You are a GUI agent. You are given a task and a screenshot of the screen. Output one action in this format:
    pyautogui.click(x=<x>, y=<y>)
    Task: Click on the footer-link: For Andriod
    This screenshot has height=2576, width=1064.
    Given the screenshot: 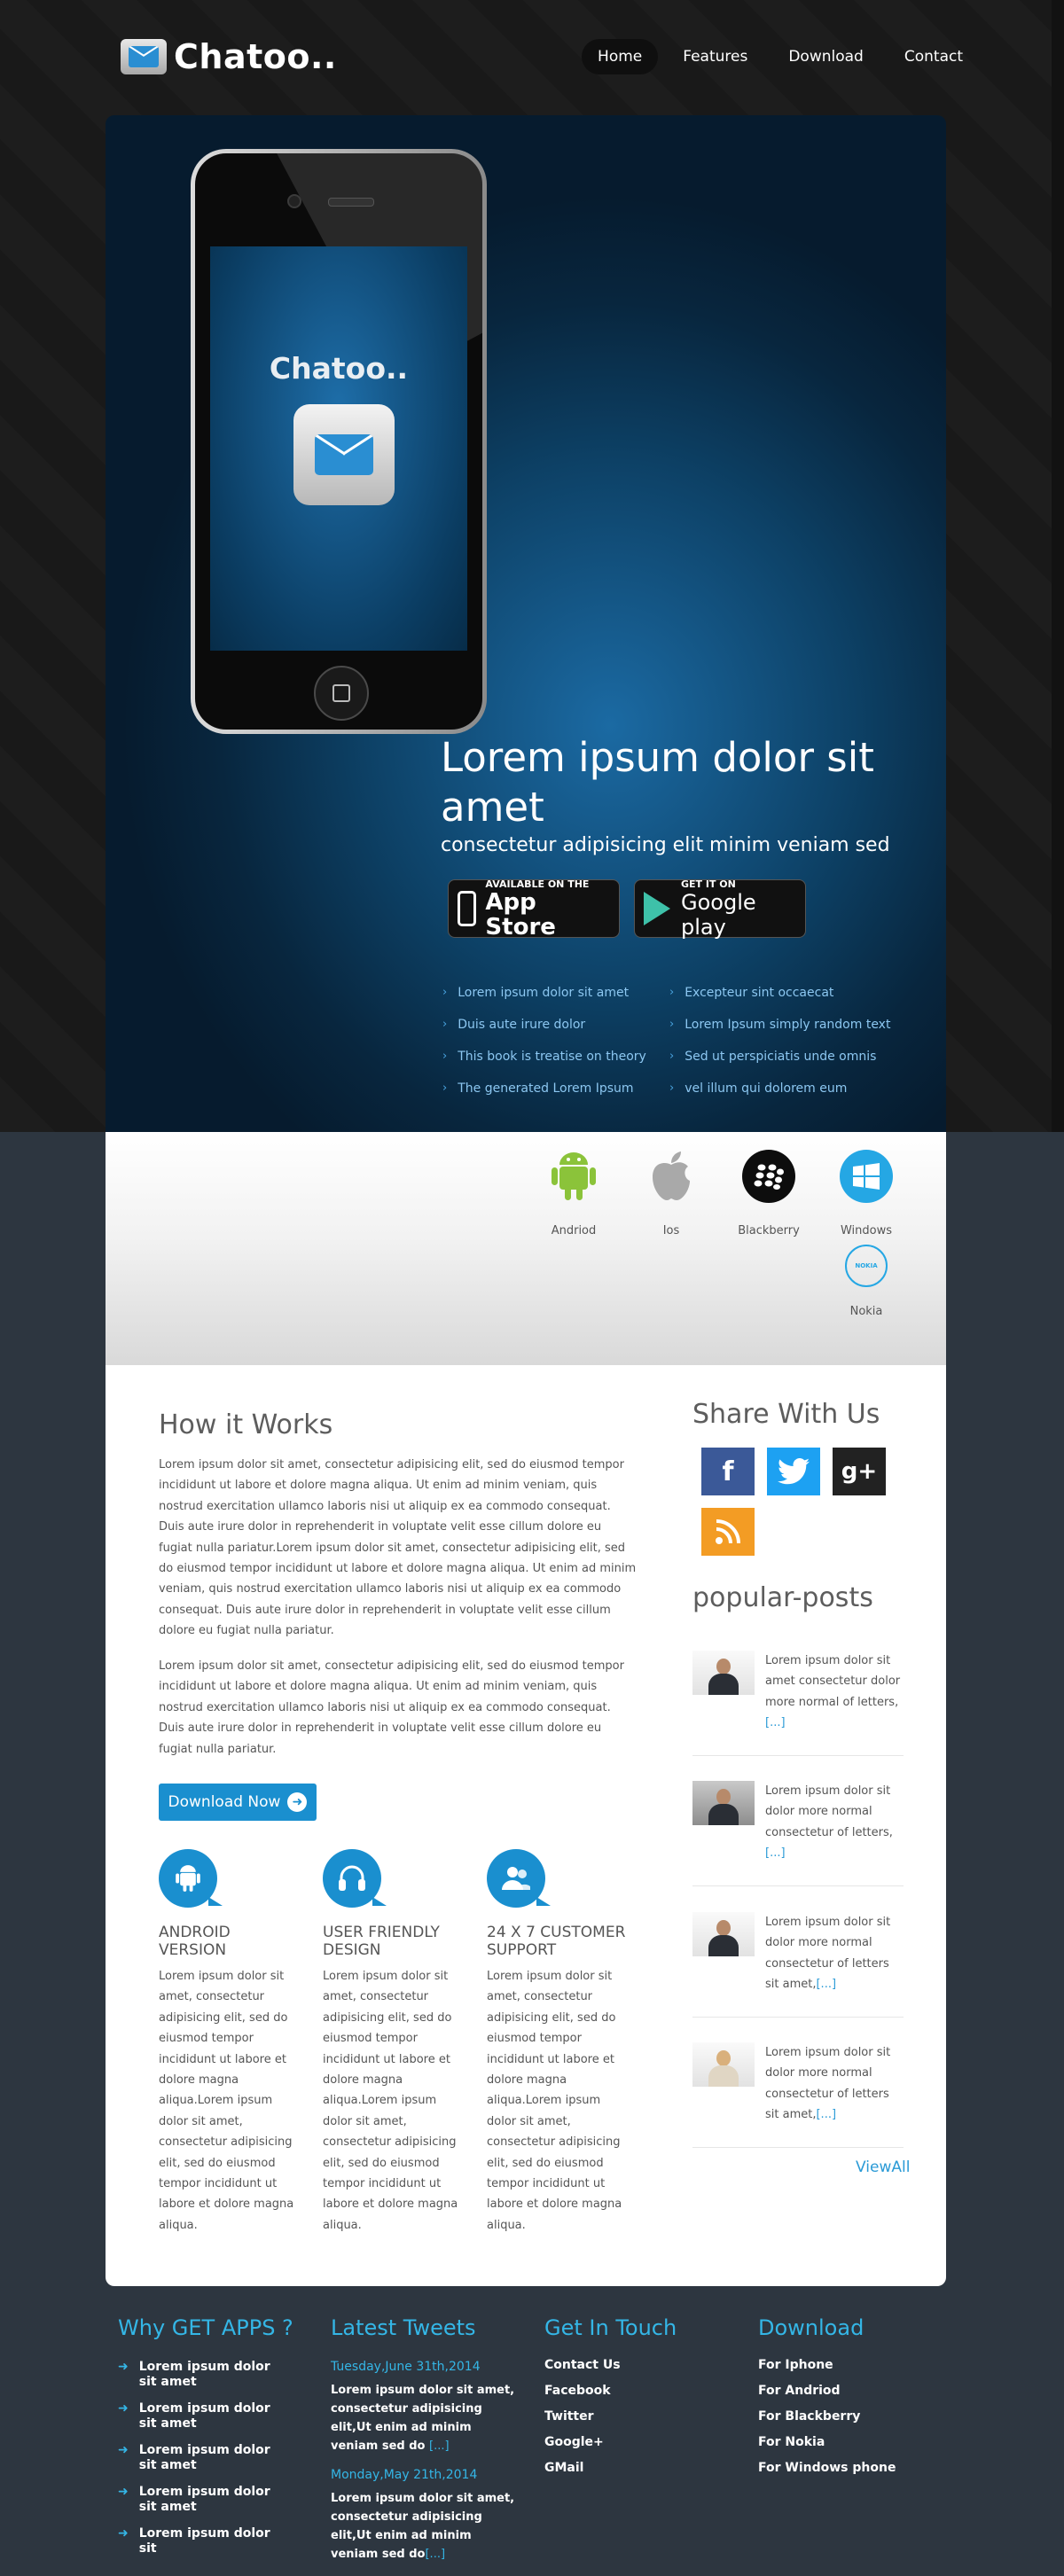 What is the action you would take?
    pyautogui.click(x=827, y=2391)
    